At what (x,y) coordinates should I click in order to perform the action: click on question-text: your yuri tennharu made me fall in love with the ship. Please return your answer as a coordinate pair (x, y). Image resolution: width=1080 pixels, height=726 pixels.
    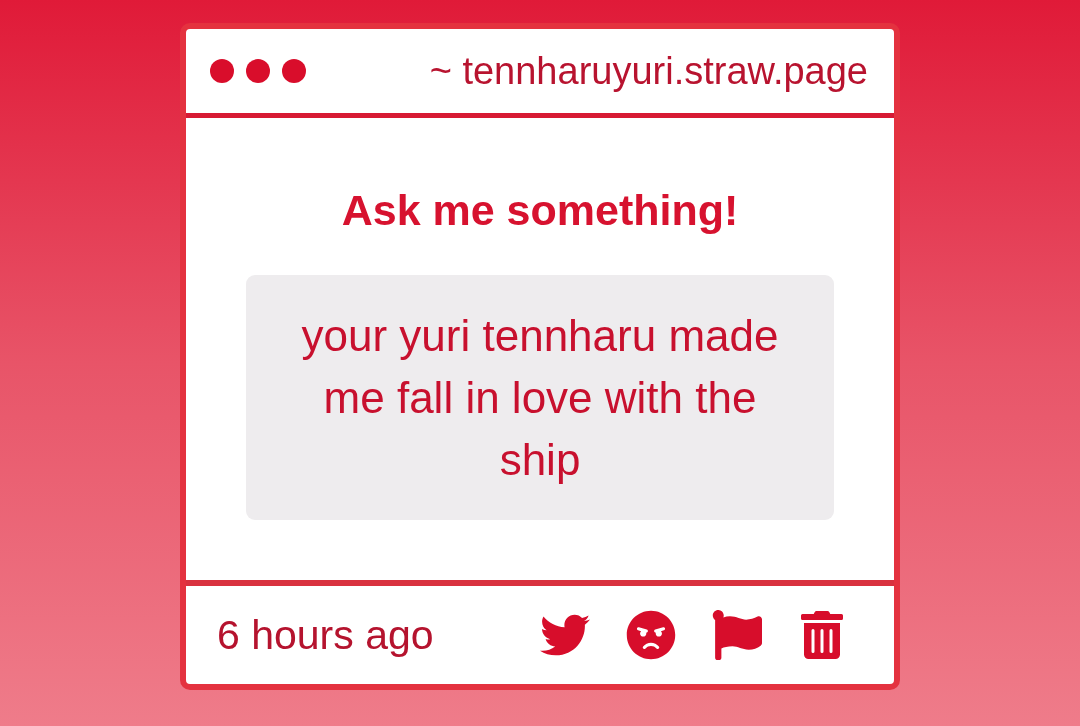
    Looking at the image, I should click on (540, 397).